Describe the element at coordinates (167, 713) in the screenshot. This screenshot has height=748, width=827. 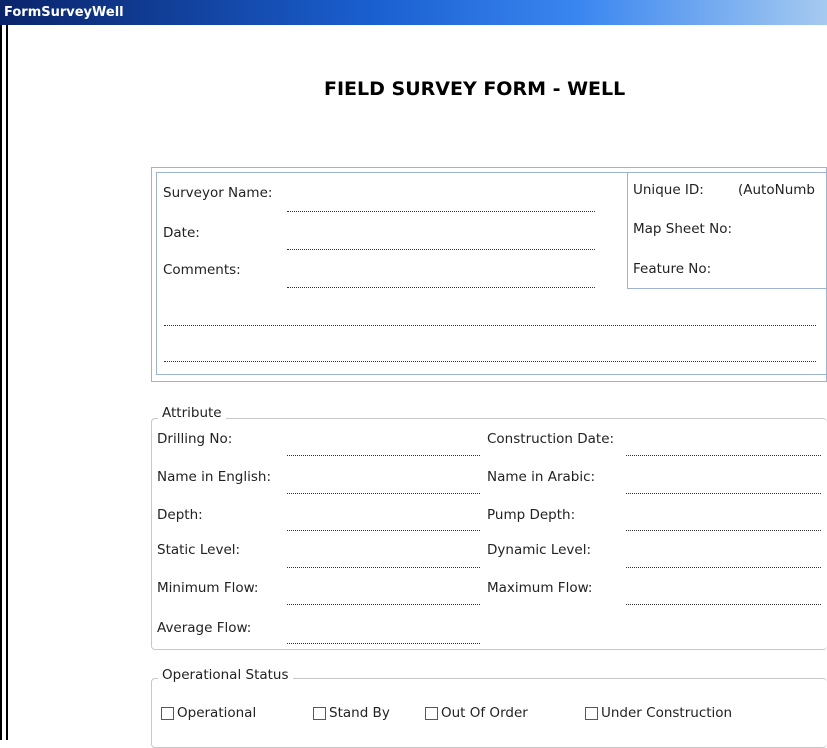
I see `operational-checkbox` at that location.